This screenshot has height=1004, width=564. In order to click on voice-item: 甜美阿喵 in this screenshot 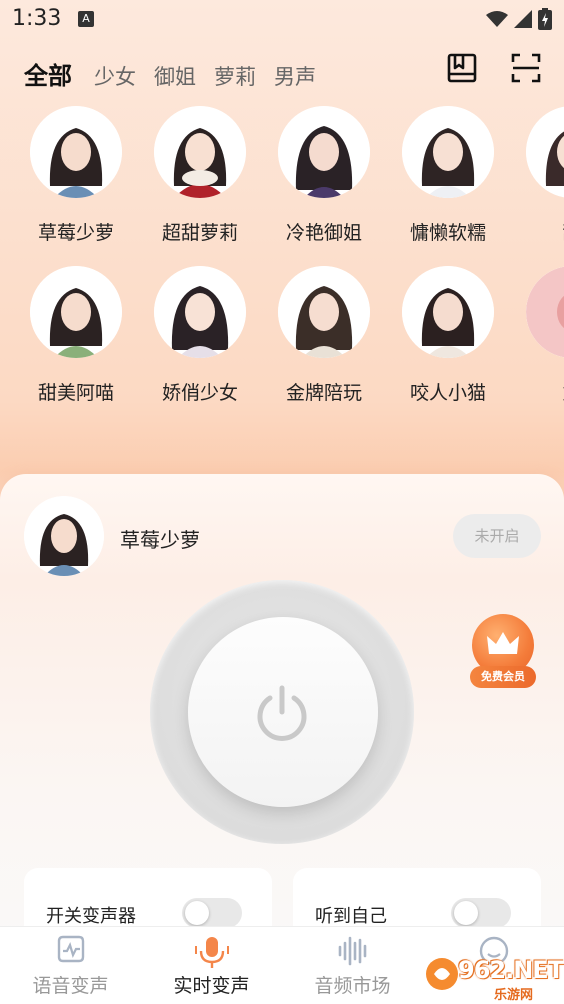, I will do `click(92, 346)`.